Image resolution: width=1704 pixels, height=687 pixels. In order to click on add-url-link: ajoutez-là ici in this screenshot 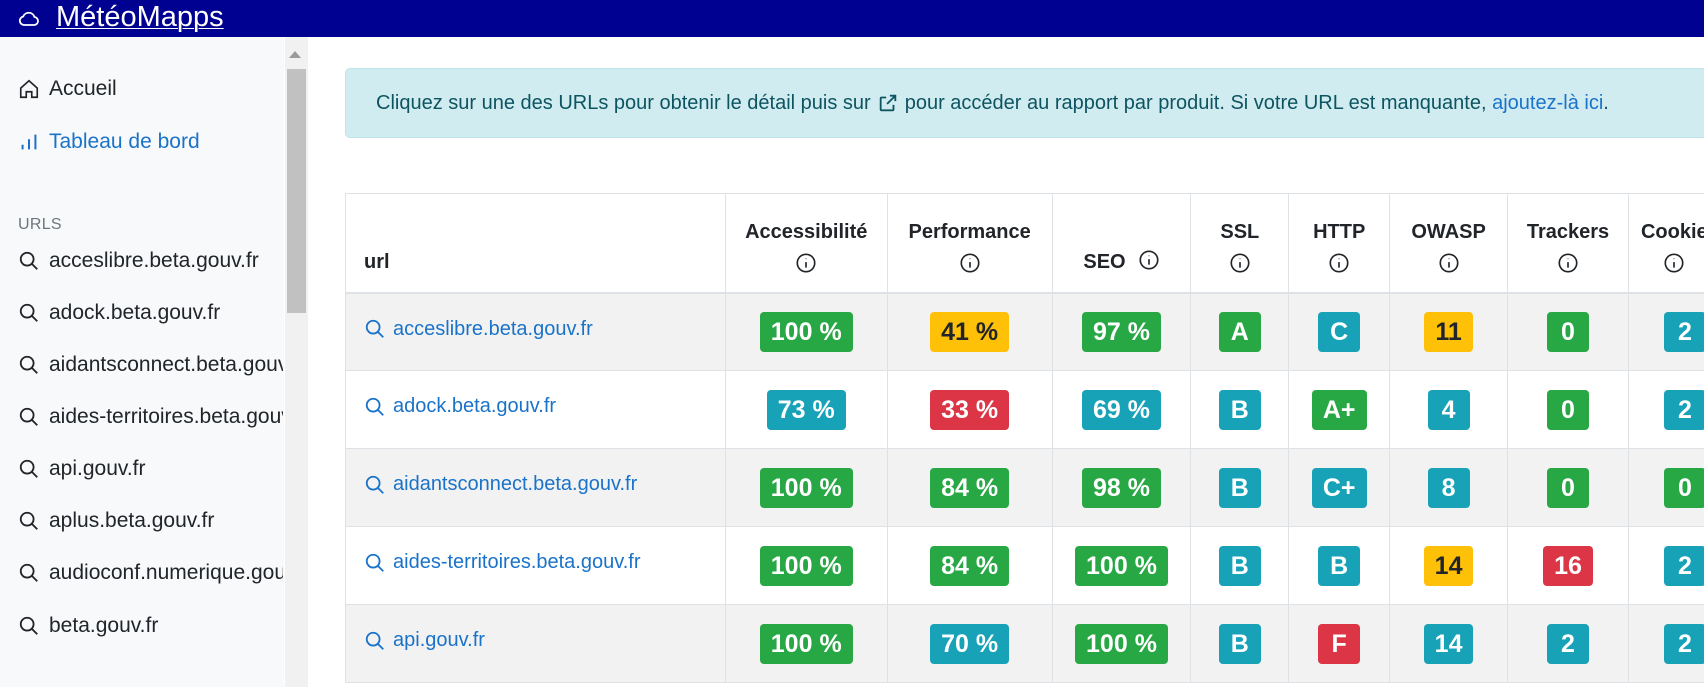, I will do `click(1547, 103)`.